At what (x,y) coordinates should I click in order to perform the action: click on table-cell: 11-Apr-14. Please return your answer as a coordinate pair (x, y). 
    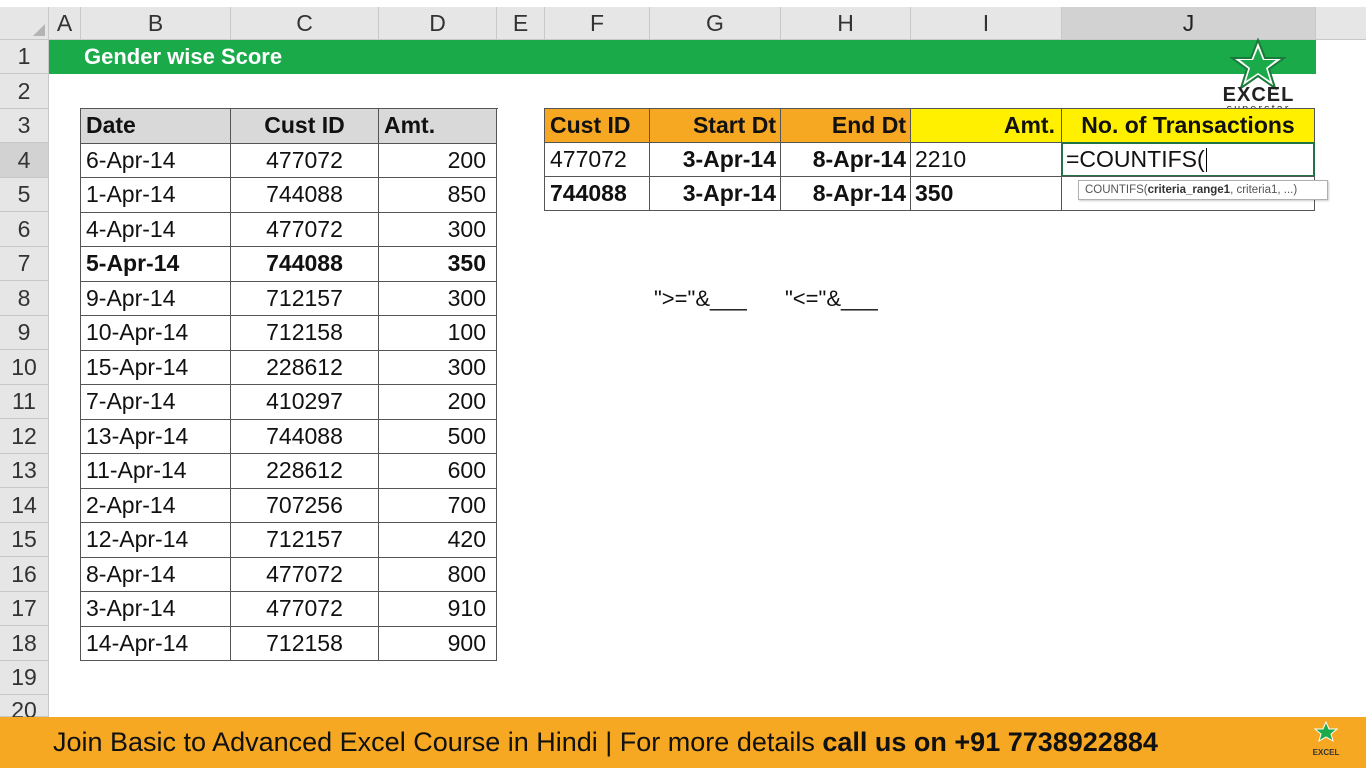
    Looking at the image, I should click on (156, 471).